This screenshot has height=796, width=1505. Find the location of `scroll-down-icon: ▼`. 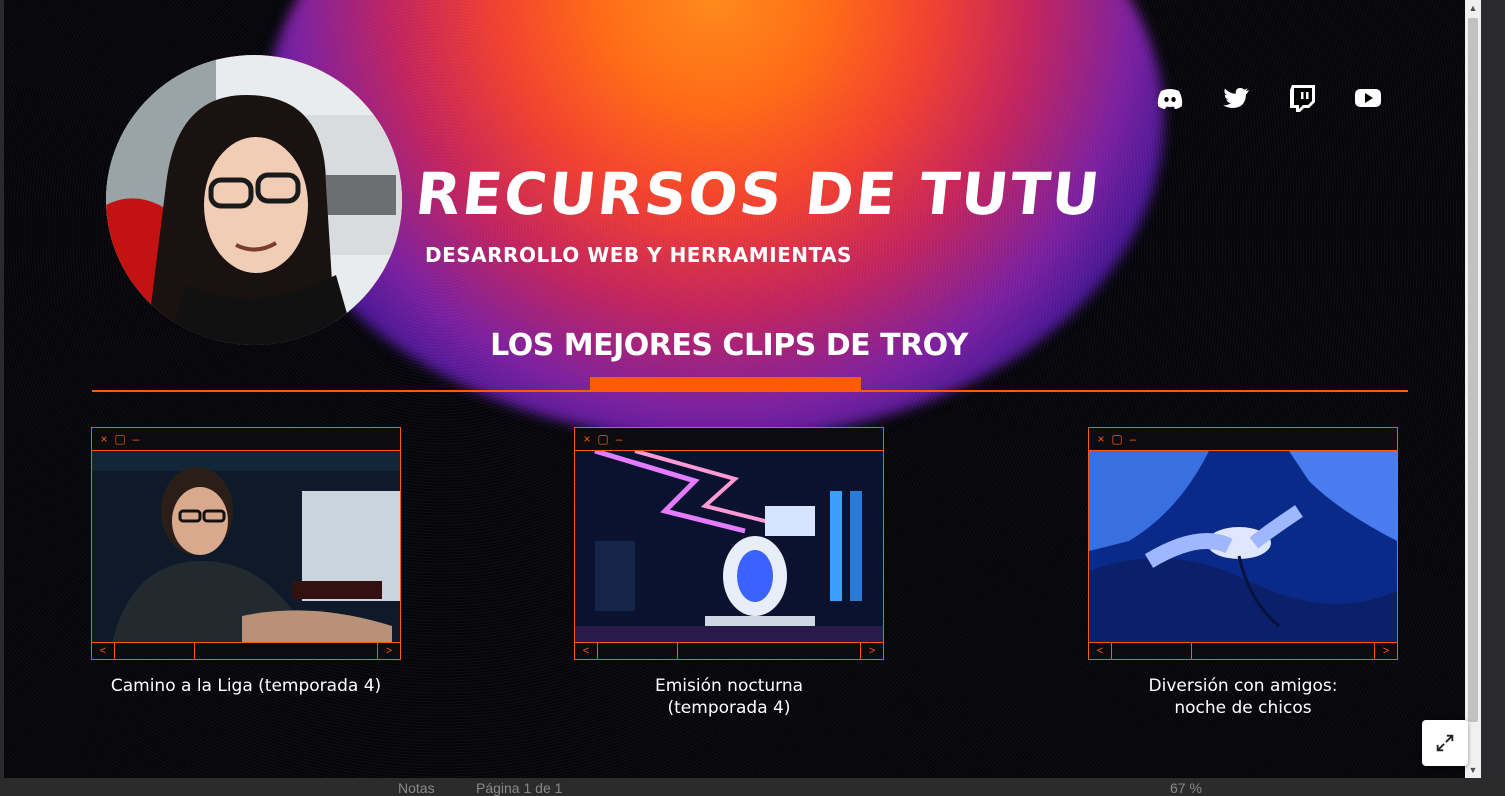

scroll-down-icon: ▼ is located at coordinates (1473, 770).